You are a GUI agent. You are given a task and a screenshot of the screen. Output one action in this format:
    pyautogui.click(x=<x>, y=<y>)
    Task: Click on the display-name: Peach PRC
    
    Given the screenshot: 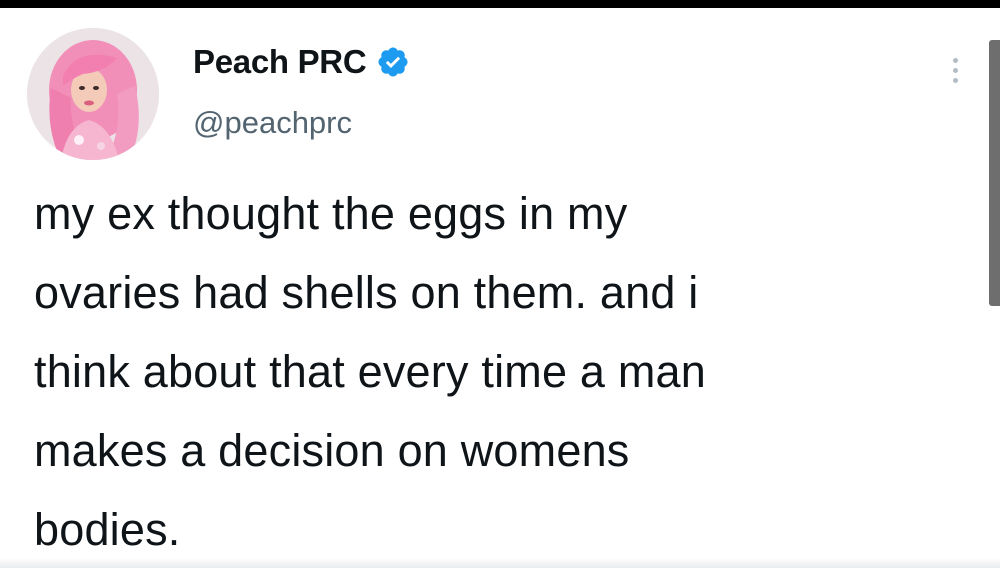 What is the action you would take?
    pyautogui.click(x=280, y=62)
    